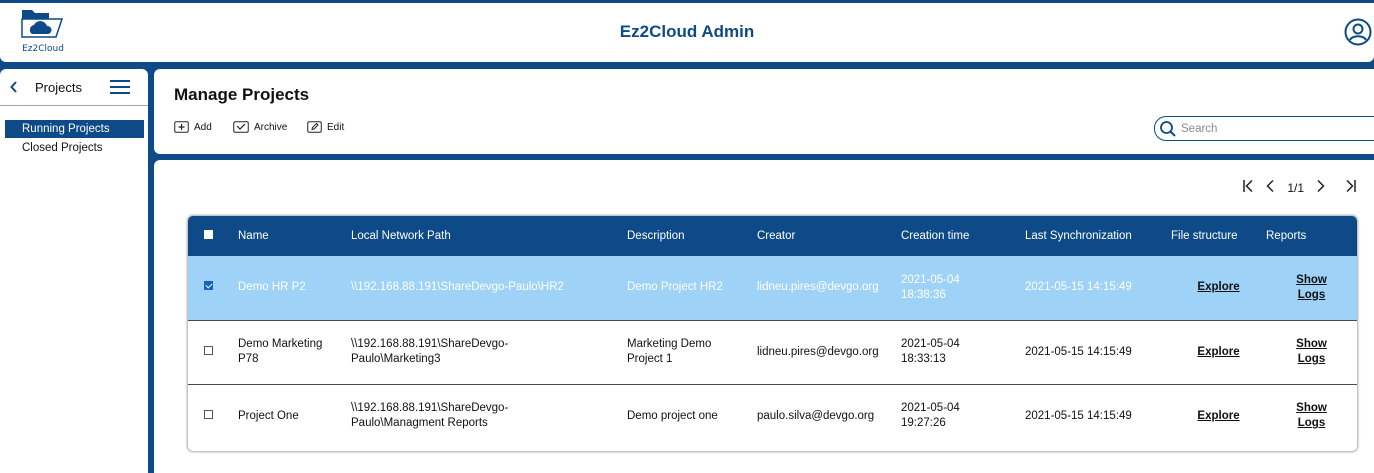 This screenshot has height=473, width=1374. I want to click on cell-description: Demo Project HR2, so click(675, 287).